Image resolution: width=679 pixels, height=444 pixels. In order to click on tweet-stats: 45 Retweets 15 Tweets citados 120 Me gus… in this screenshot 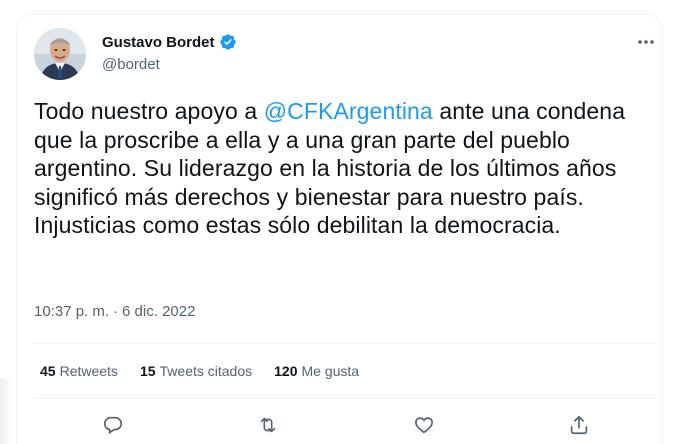, I will do `click(199, 371)`.